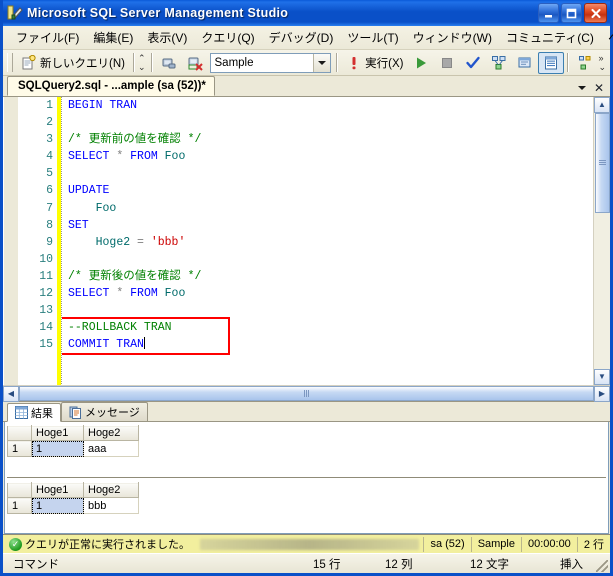 The height and width of the screenshot is (576, 613). Describe the element at coordinates (270, 62) in the screenshot. I see `database-combobox: Sample` at that location.